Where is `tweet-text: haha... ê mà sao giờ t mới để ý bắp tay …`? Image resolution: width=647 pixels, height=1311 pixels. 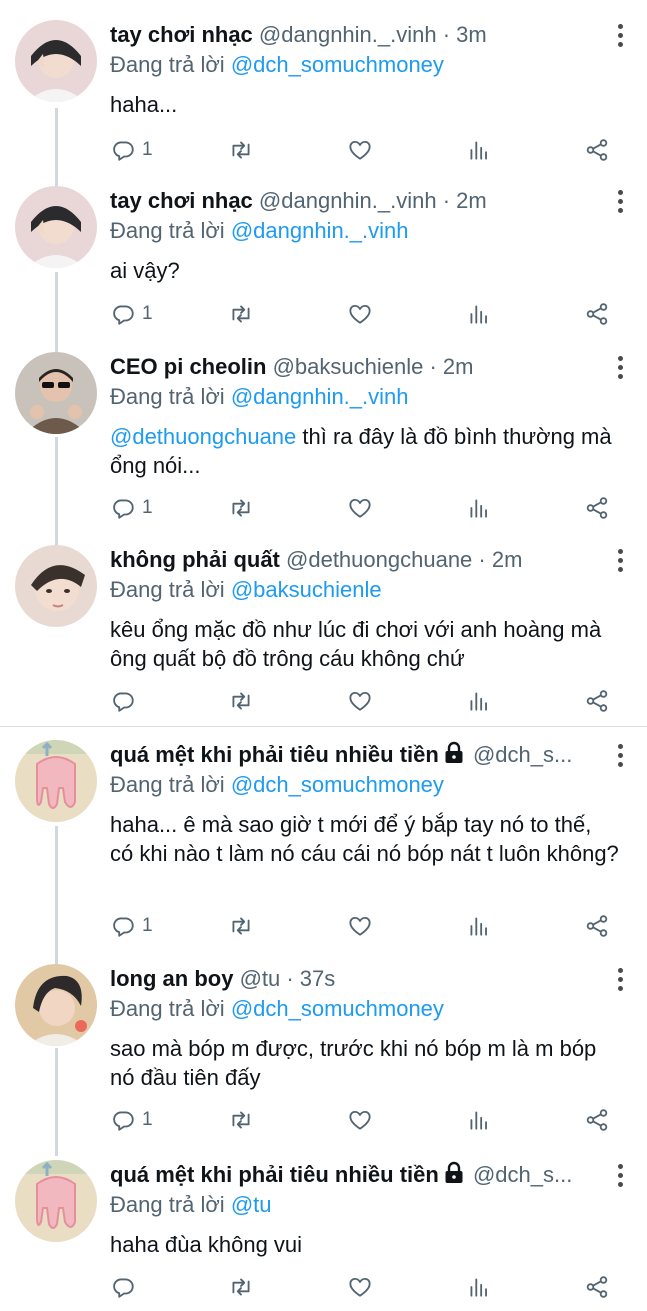 tweet-text: haha... ê mà sao giờ t mới để ý bắp tay … is located at coordinates (365, 839).